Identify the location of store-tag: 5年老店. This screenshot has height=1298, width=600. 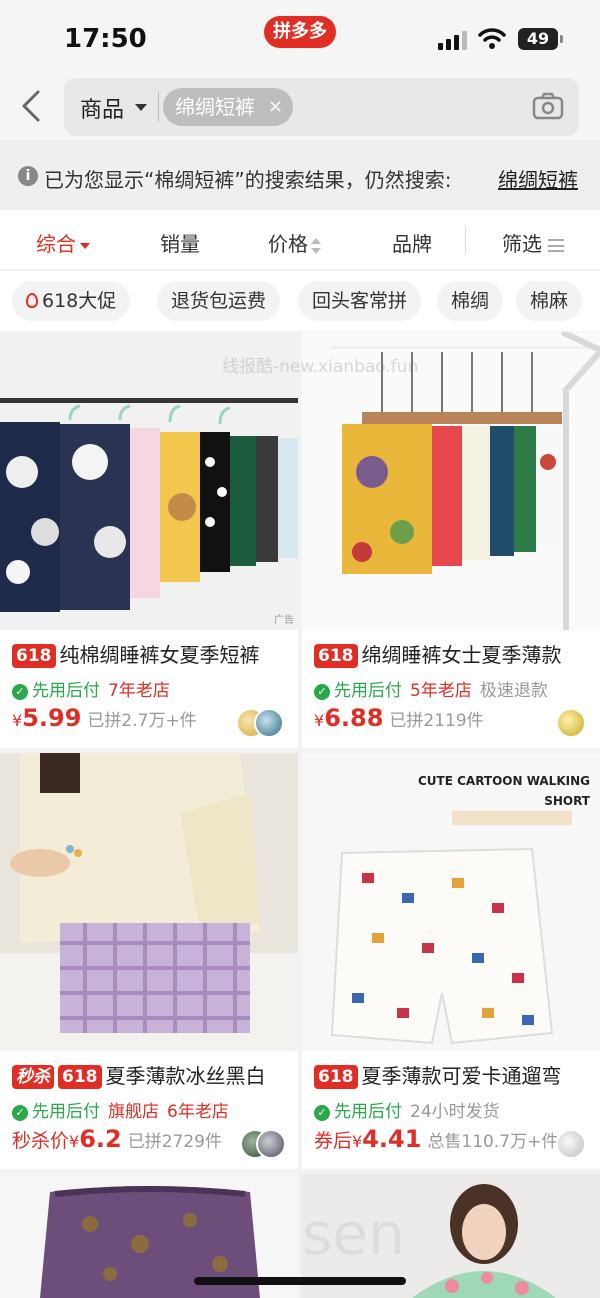
(441, 691).